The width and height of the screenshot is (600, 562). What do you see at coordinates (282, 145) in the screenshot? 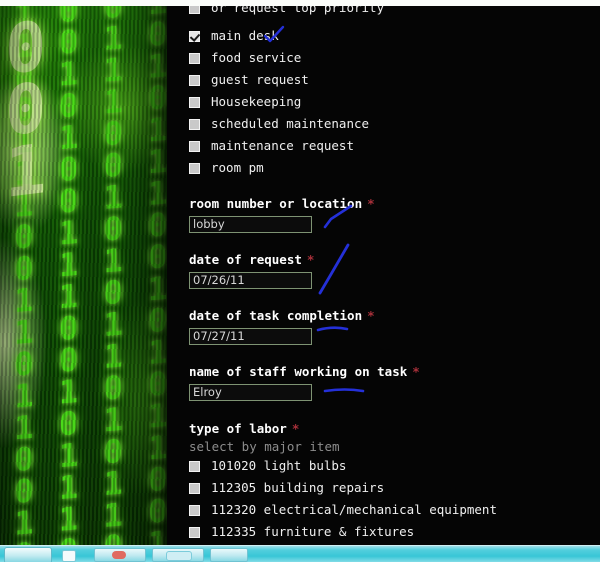
I see `checkbox-label: maintenance request` at bounding box center [282, 145].